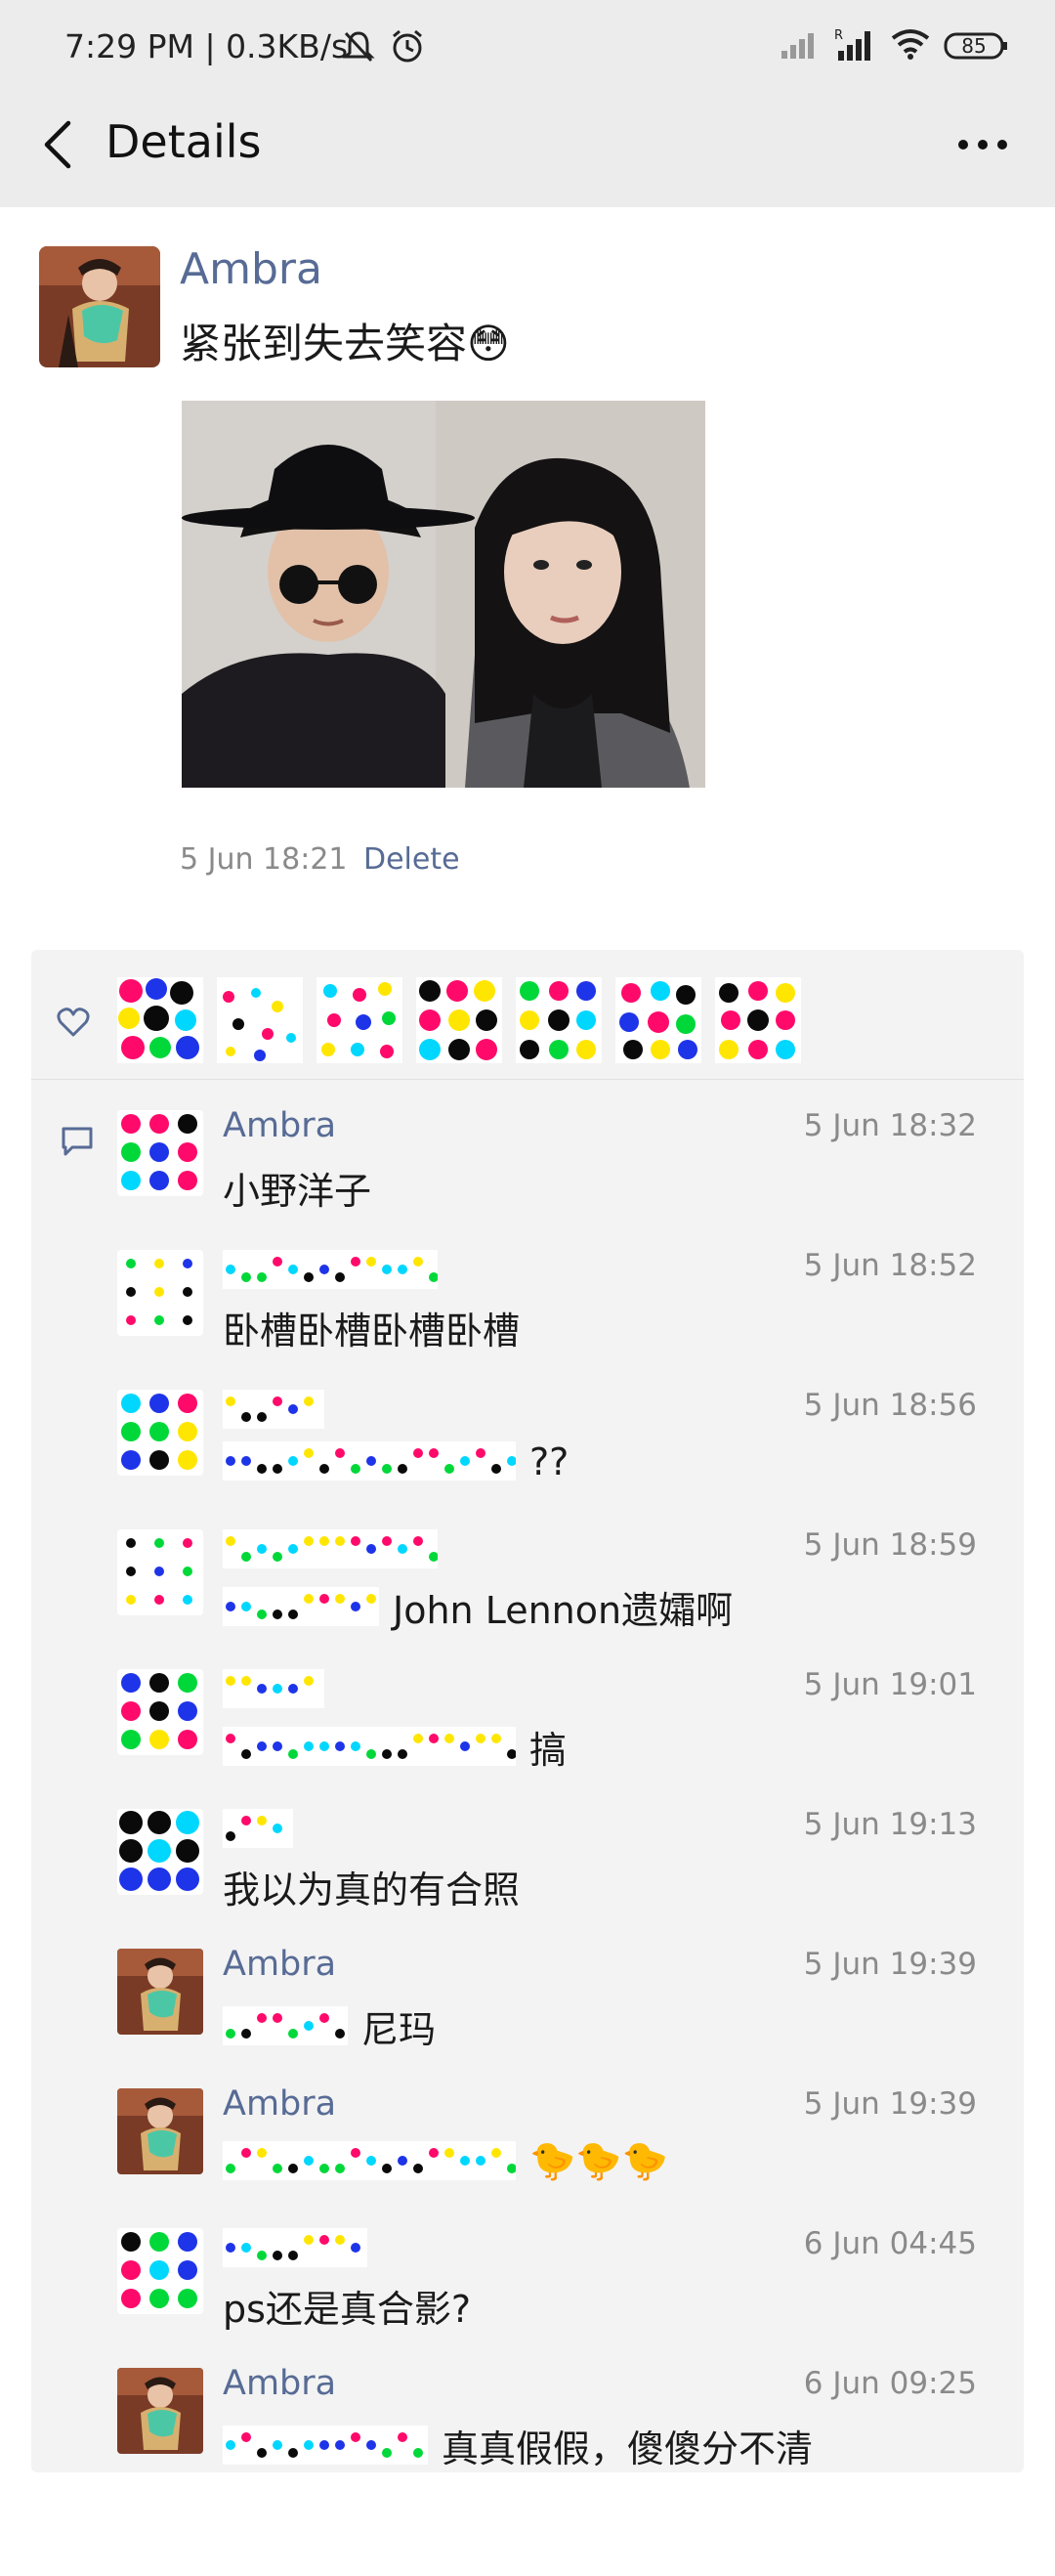 The image size is (1055, 2576). What do you see at coordinates (890, 1545) in the screenshot?
I see `comment-timestamp: 5 Jun 18:59` at bounding box center [890, 1545].